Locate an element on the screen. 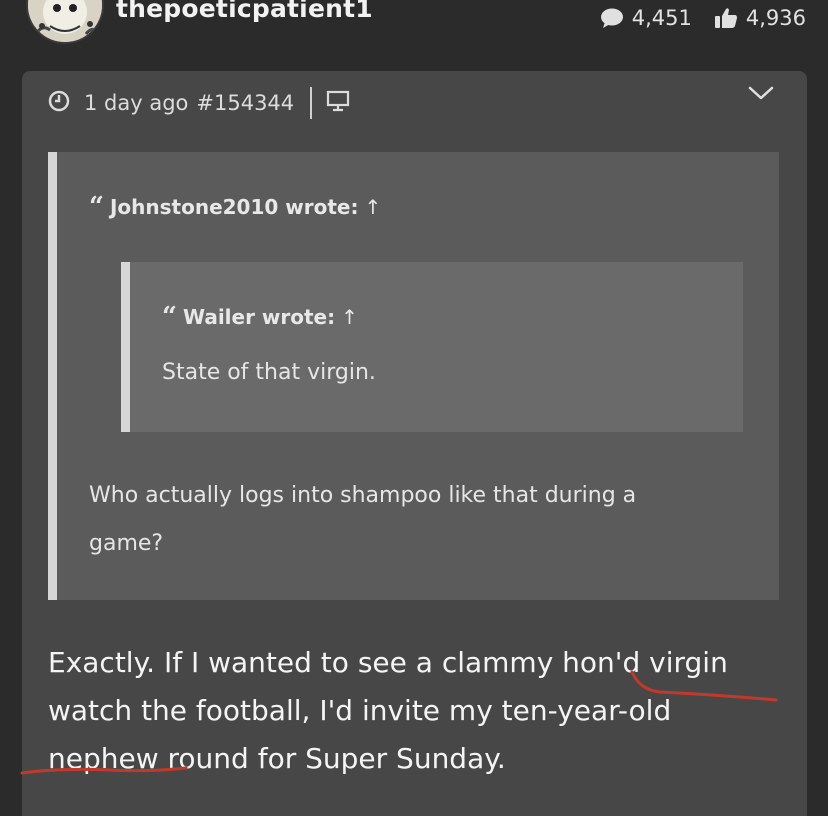  post-id-link: #154344 is located at coordinates (245, 103).